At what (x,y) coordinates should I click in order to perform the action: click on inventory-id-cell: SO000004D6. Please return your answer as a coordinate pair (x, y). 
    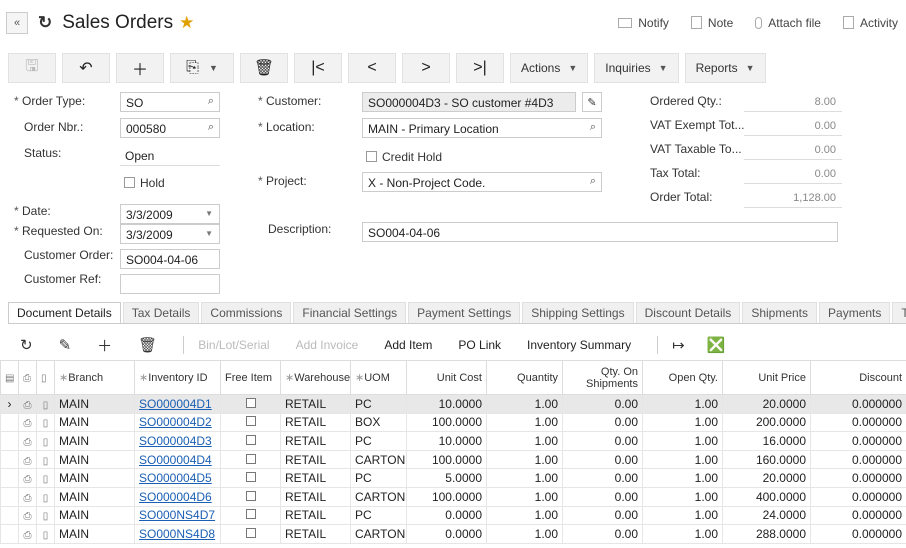
    Looking at the image, I should click on (177, 496).